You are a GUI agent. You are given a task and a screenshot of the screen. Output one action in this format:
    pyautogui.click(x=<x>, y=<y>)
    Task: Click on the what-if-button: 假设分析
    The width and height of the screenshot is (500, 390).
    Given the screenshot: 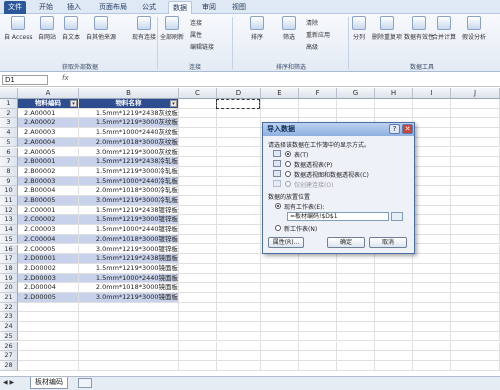 What is the action you would take?
    pyautogui.click(x=474, y=28)
    